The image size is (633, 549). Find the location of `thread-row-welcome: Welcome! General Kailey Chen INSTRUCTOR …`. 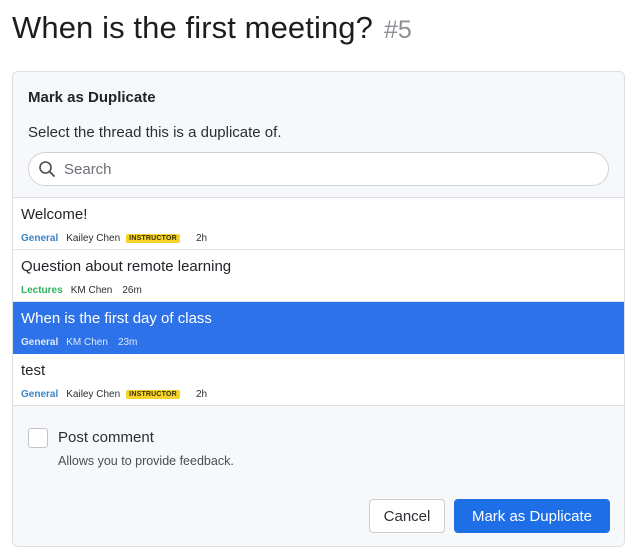

thread-row-welcome: Welcome! General Kailey Chen INSTRUCTOR … is located at coordinates (318, 224).